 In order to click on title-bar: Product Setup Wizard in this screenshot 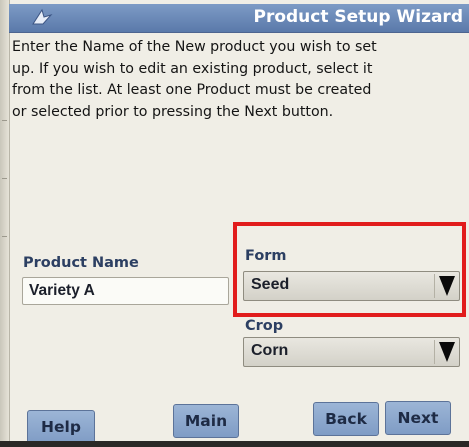, I will do `click(239, 18)`.